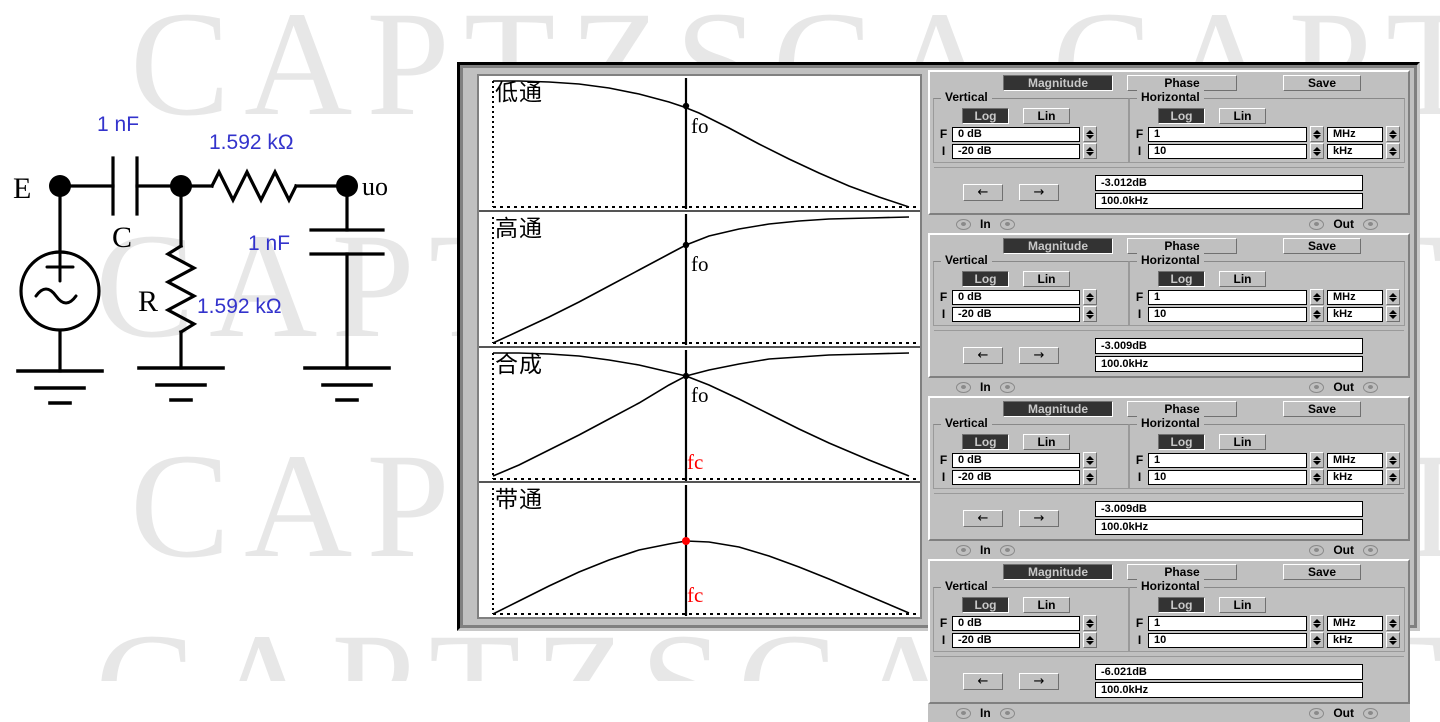  I want to click on graph-panel-highpass: 高通 fo, so click(699, 279).